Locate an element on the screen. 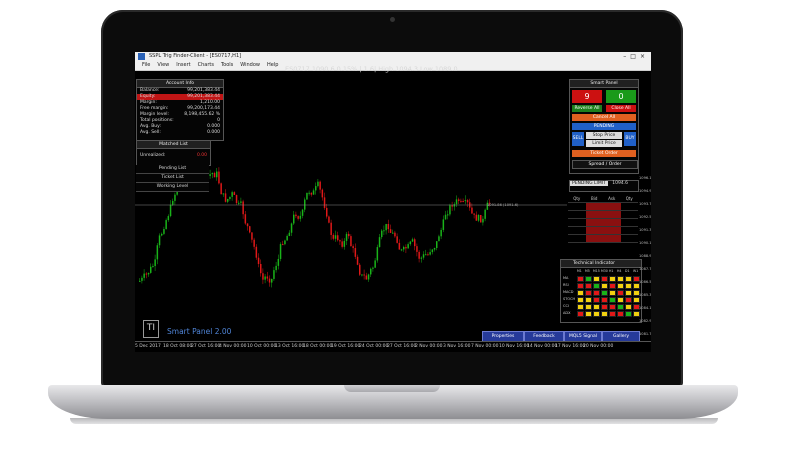 The height and width of the screenshot is (462, 787). price-tick: 1085.3 is located at coordinates (645, 295).